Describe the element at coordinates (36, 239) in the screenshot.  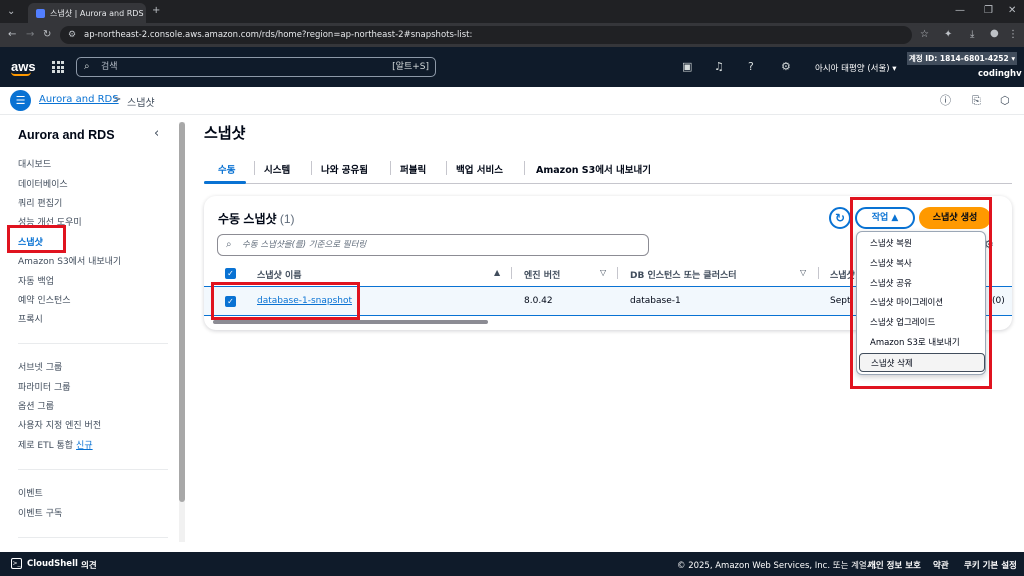
I see `annotation-highlight-sidebar` at that location.